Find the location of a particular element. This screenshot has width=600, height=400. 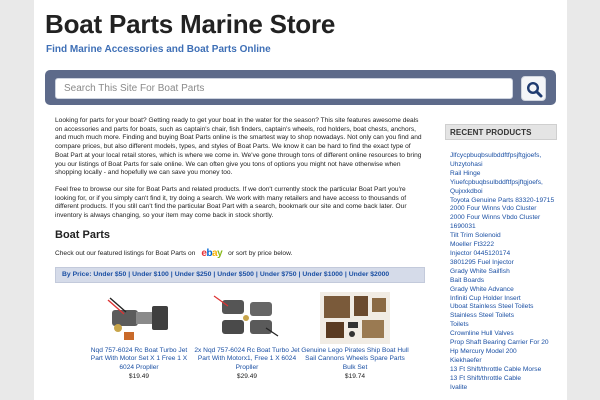

recent-product-link: 2000 Four Winns Vbdo Cluster 1690031 is located at coordinates (503, 223).